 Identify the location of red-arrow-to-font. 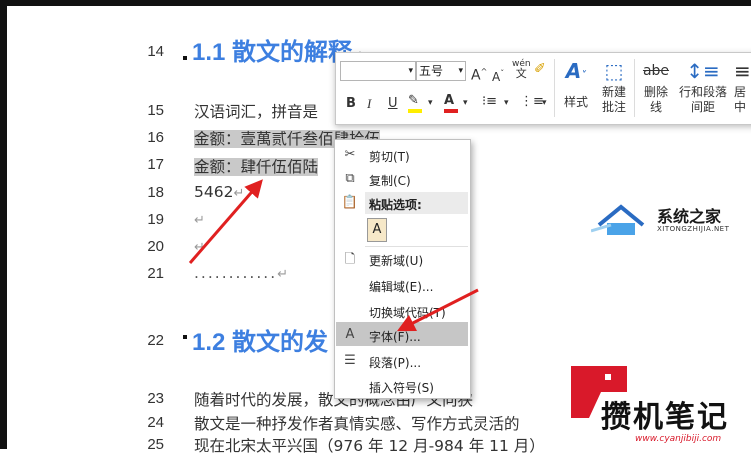
(437, 310).